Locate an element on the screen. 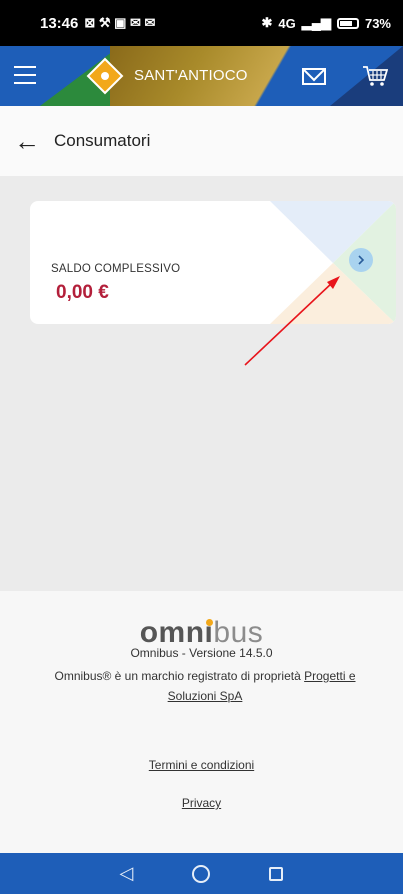 Image resolution: width=403 pixels, height=894 pixels. system-nav-bar: ◁ is located at coordinates (201, 873).